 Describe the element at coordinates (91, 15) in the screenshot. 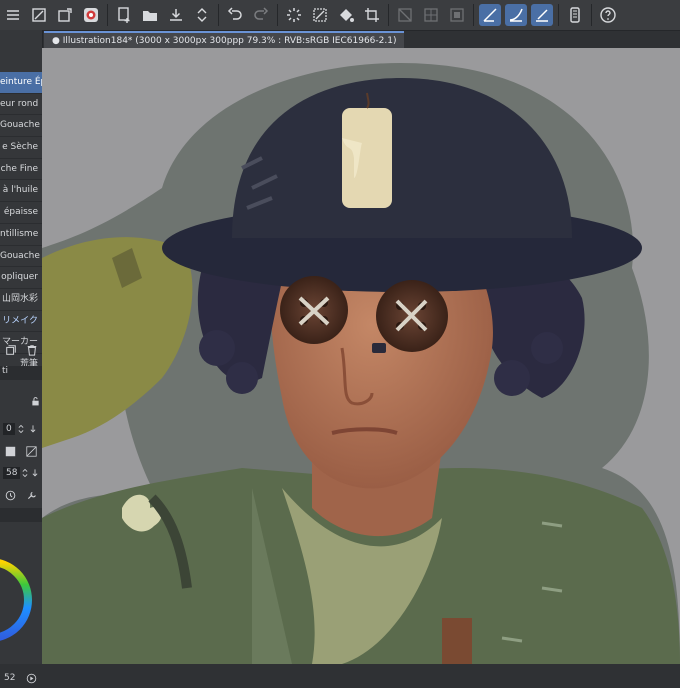

I see `record-icon` at that location.